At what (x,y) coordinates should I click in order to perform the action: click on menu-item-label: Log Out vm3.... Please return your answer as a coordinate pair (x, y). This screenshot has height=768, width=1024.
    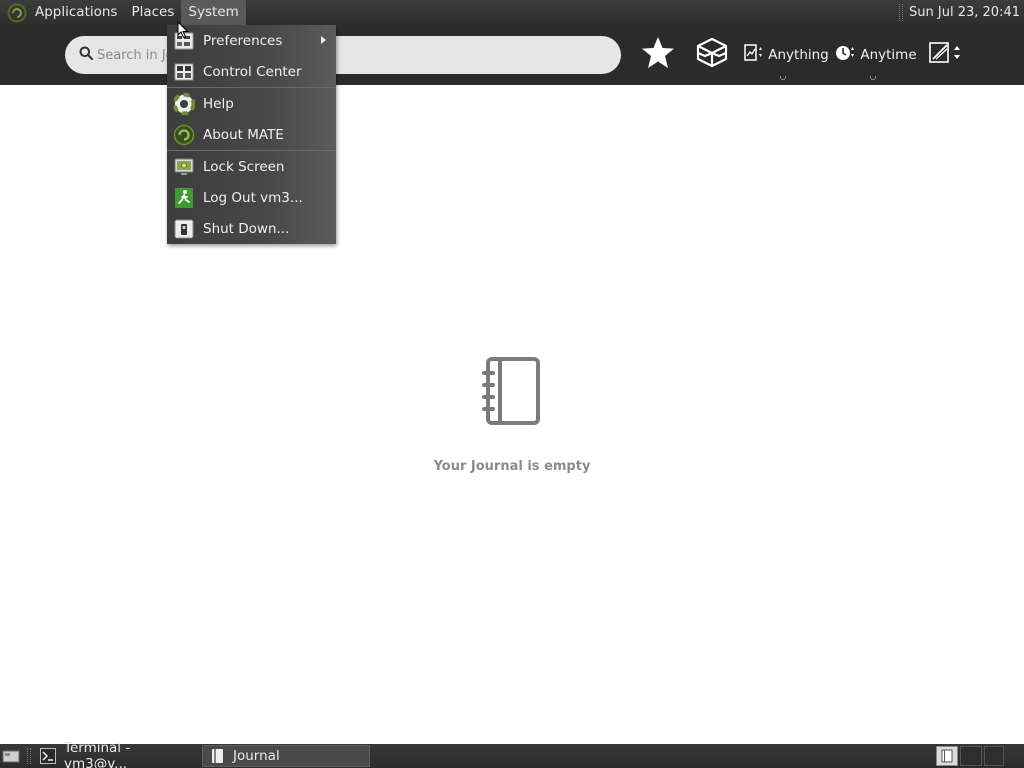
    Looking at the image, I should click on (253, 197).